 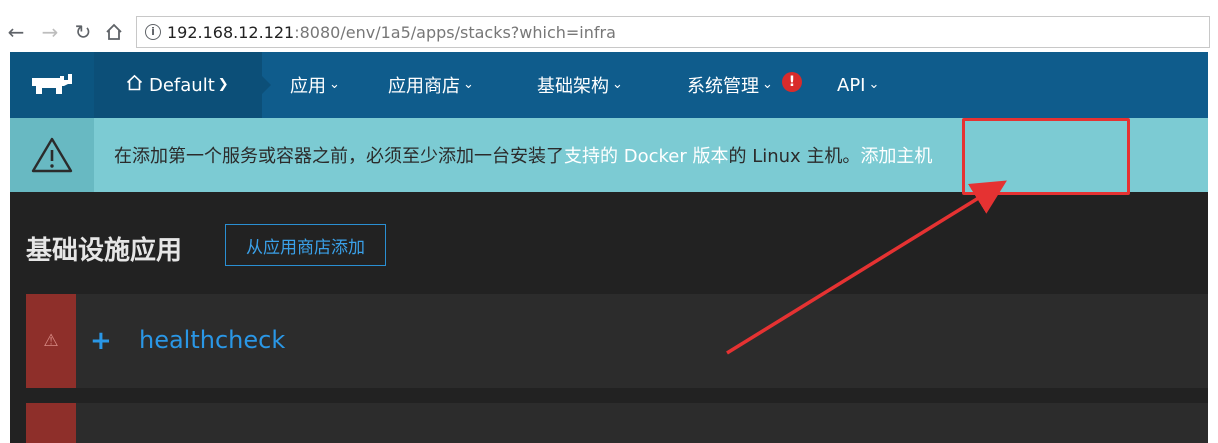 I want to click on annotation-arrow, so click(x=866, y=267).